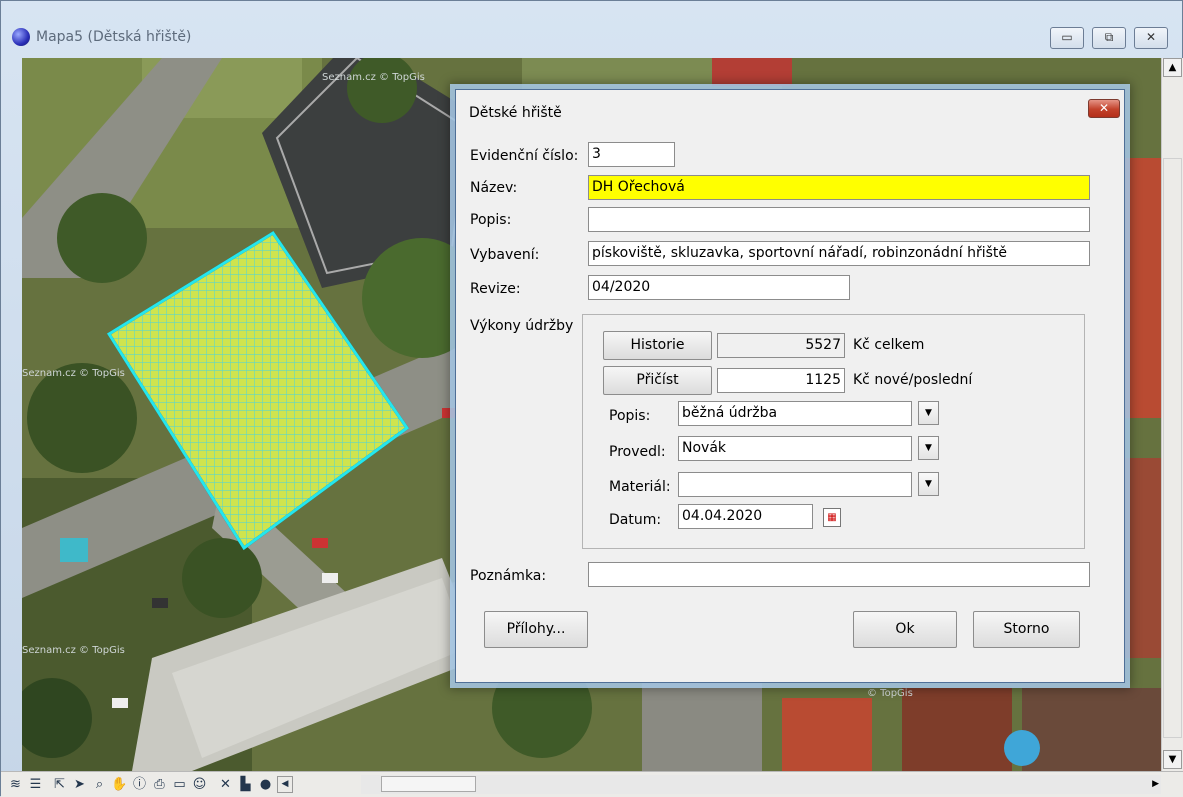 The width and height of the screenshot is (1183, 797). I want to click on last-cost-input: 1125, so click(781, 380).